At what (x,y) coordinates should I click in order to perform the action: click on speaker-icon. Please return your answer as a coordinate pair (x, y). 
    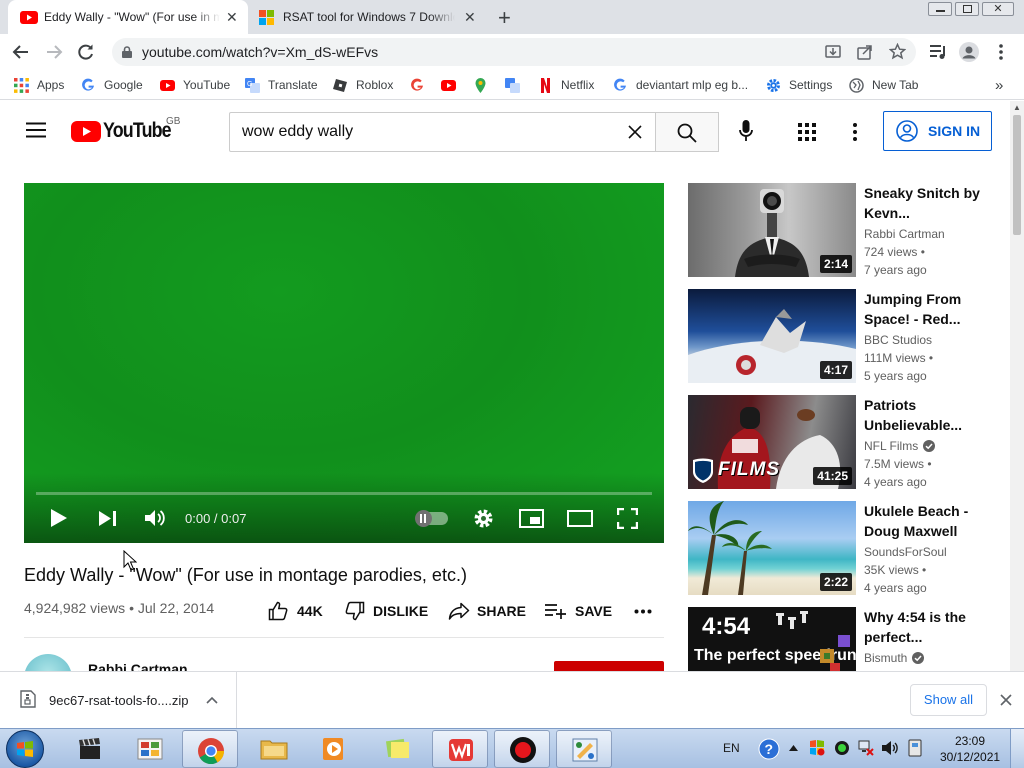
    Looking at the image, I should click on (890, 748).